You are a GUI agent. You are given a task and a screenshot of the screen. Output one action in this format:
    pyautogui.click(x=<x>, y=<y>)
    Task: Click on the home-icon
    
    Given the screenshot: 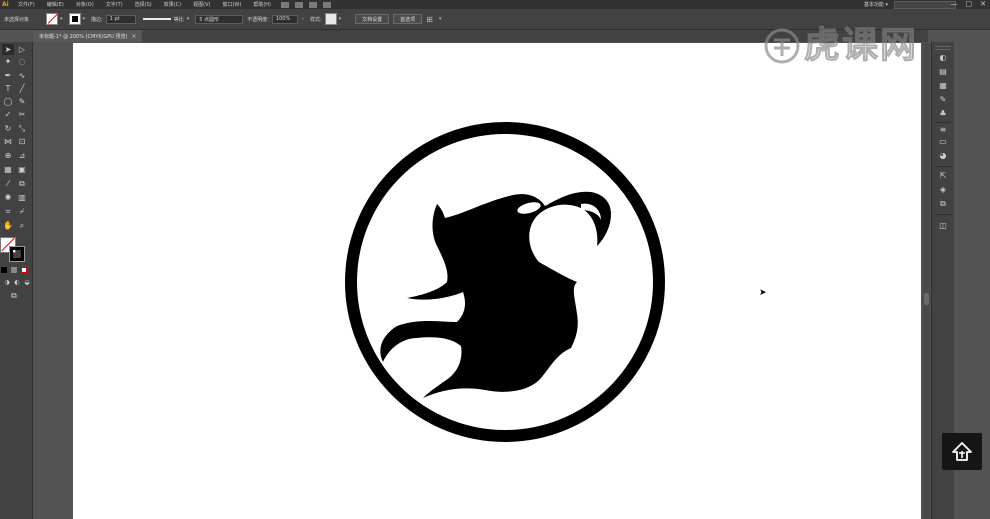 What is the action you would take?
    pyautogui.click(x=962, y=451)
    